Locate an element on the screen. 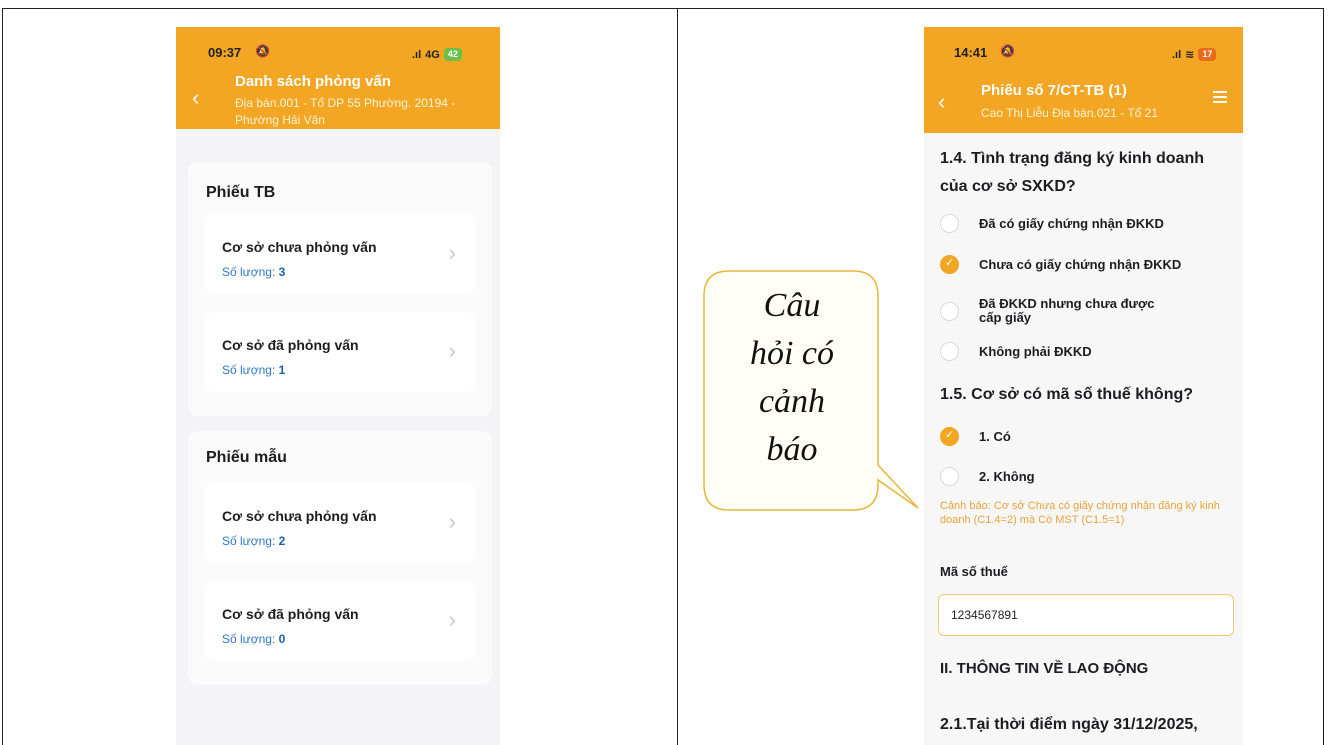 The image size is (1329, 745). item-count: Số lượng: 1 is located at coordinates (253, 370).